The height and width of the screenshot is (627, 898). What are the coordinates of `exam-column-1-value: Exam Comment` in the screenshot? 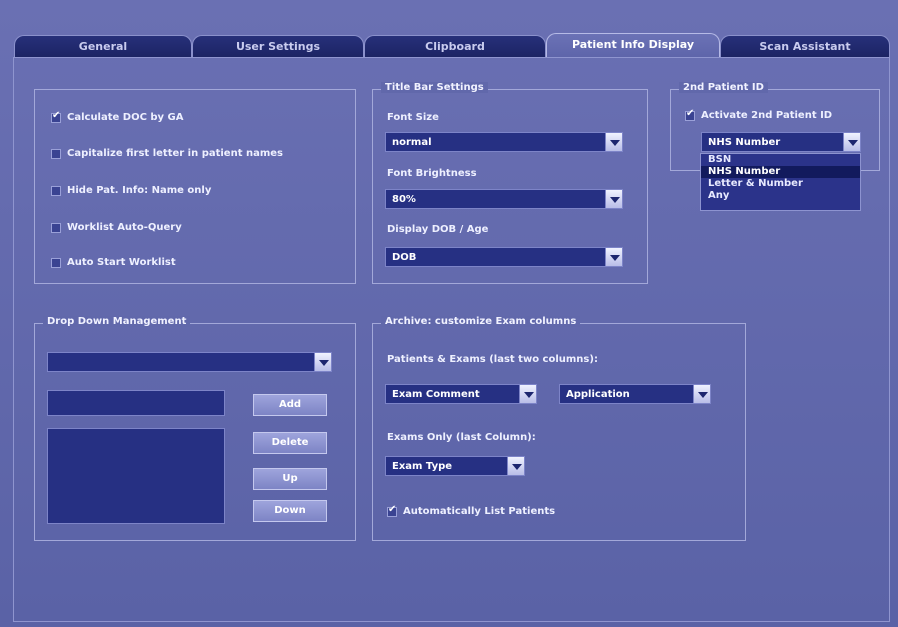 It's located at (436, 394).